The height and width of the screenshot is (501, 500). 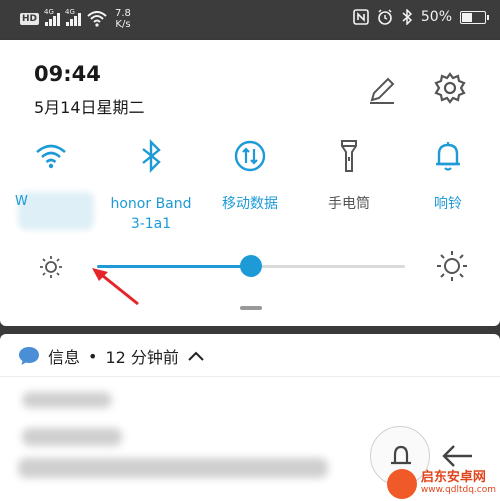 I want to click on status-bar: HD 4G 4G 7.8 K/s 50%, so click(x=250, y=19).